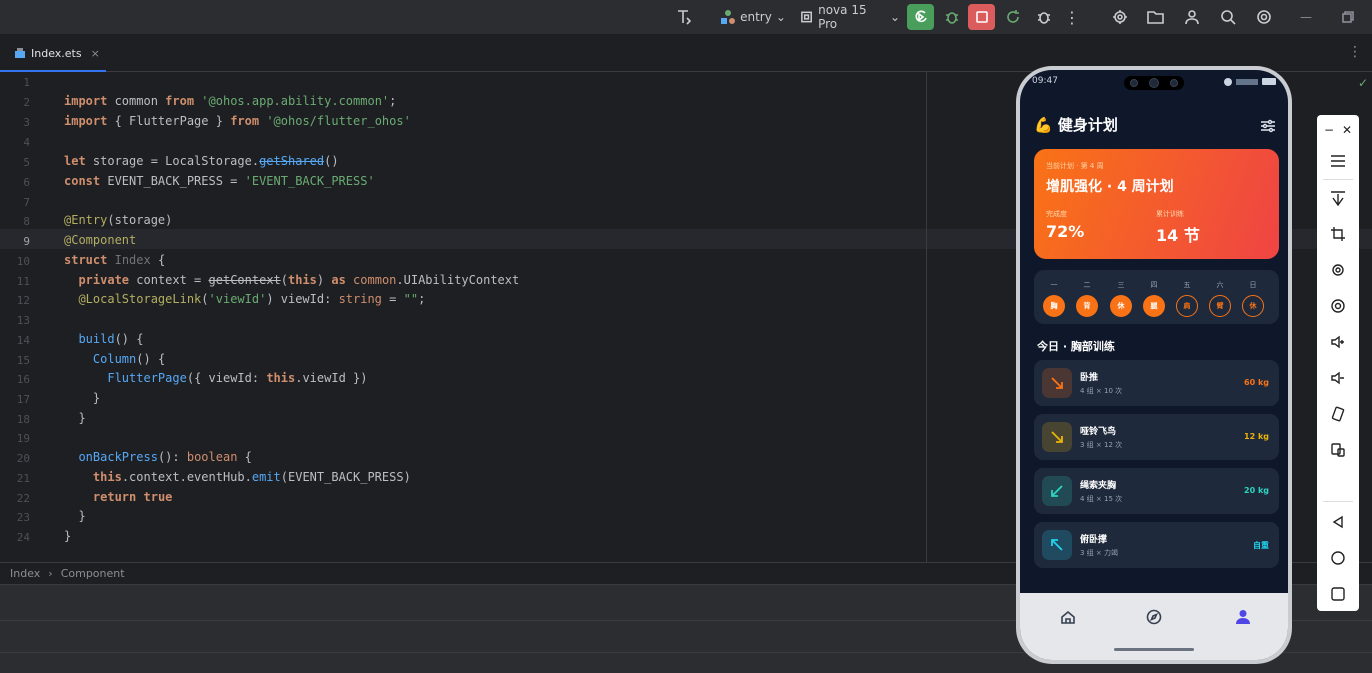  Describe the element at coordinates (850, 17) in the screenshot. I see `device-selector: nova 15 Pro ⌄` at that location.